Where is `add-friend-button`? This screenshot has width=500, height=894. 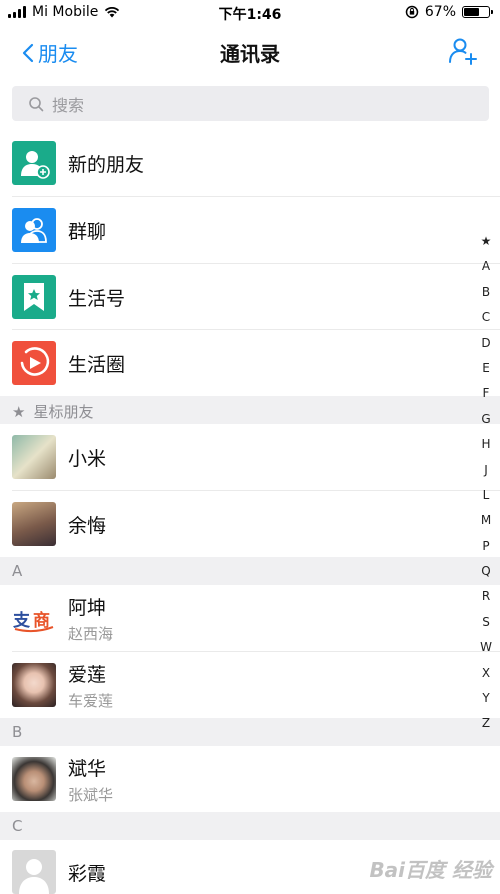 add-friend-button is located at coordinates (463, 53).